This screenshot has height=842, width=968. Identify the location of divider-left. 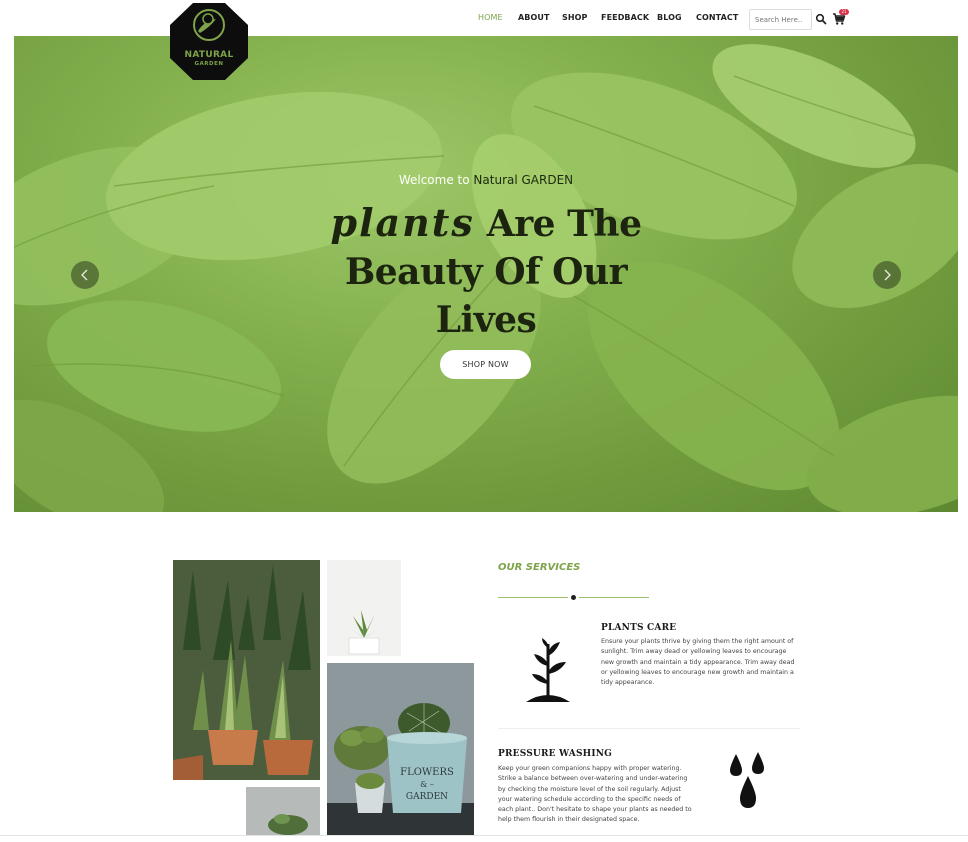
(533, 597).